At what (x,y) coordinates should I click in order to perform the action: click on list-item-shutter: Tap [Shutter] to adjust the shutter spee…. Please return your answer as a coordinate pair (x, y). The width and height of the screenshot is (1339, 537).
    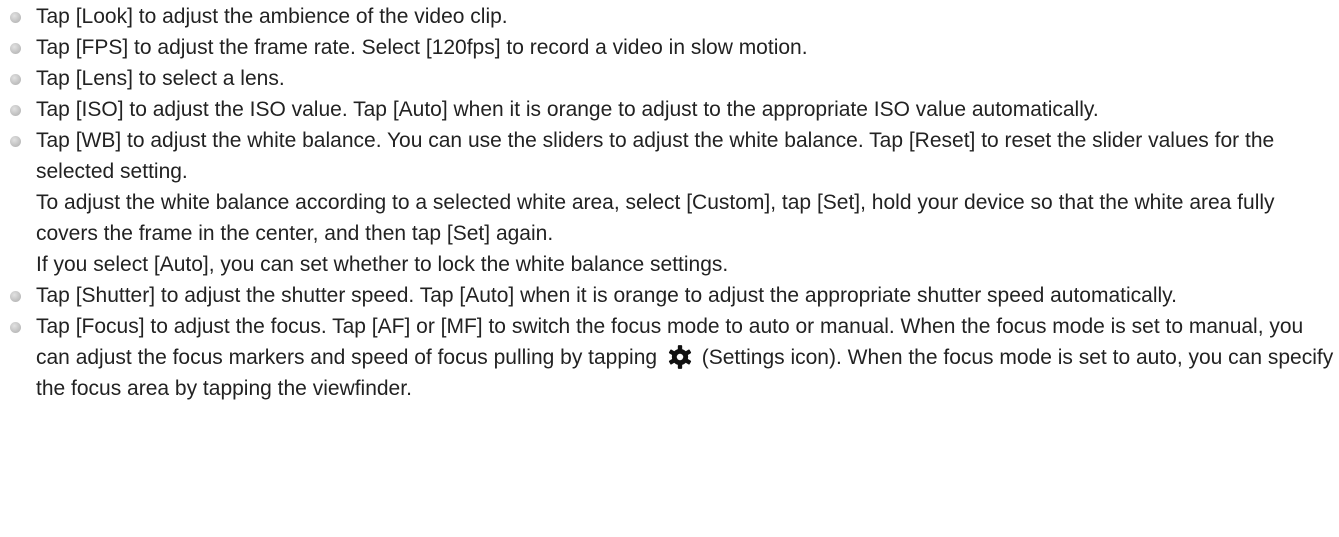
    Looking at the image, I should click on (674, 295).